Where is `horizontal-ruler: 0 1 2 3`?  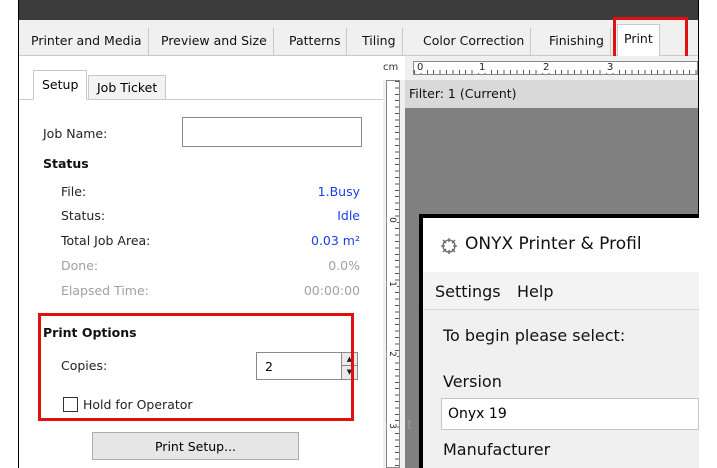
horizontal-ruler: 0 1 2 3 is located at coordinates (551, 68).